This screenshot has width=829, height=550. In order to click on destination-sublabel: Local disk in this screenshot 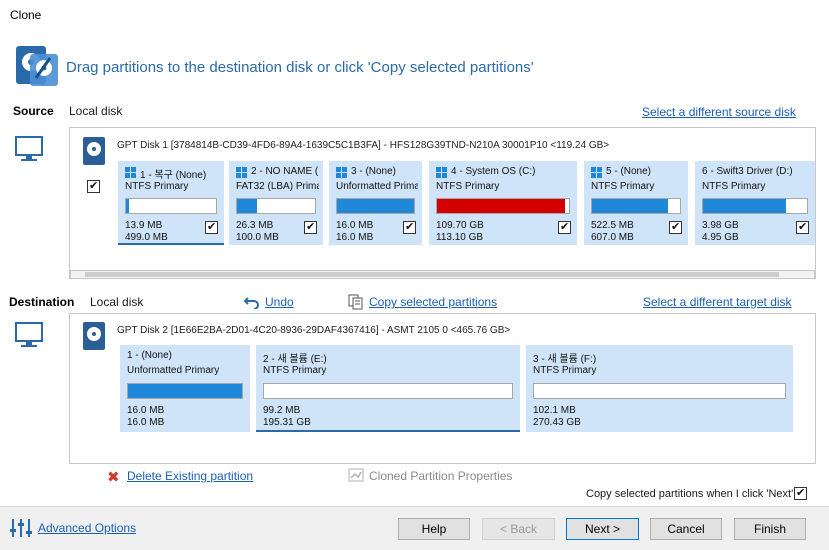, I will do `click(117, 302)`.